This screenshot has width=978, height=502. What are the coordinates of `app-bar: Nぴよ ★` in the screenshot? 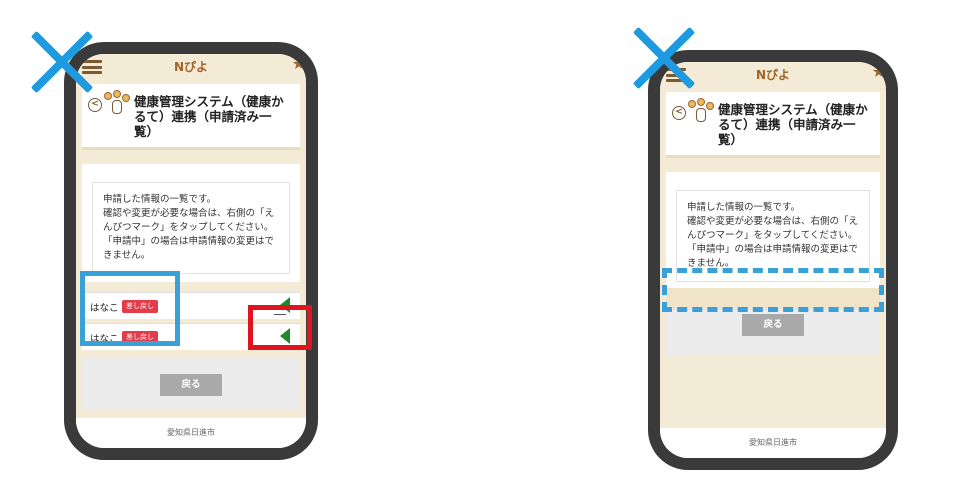 It's located at (191, 67).